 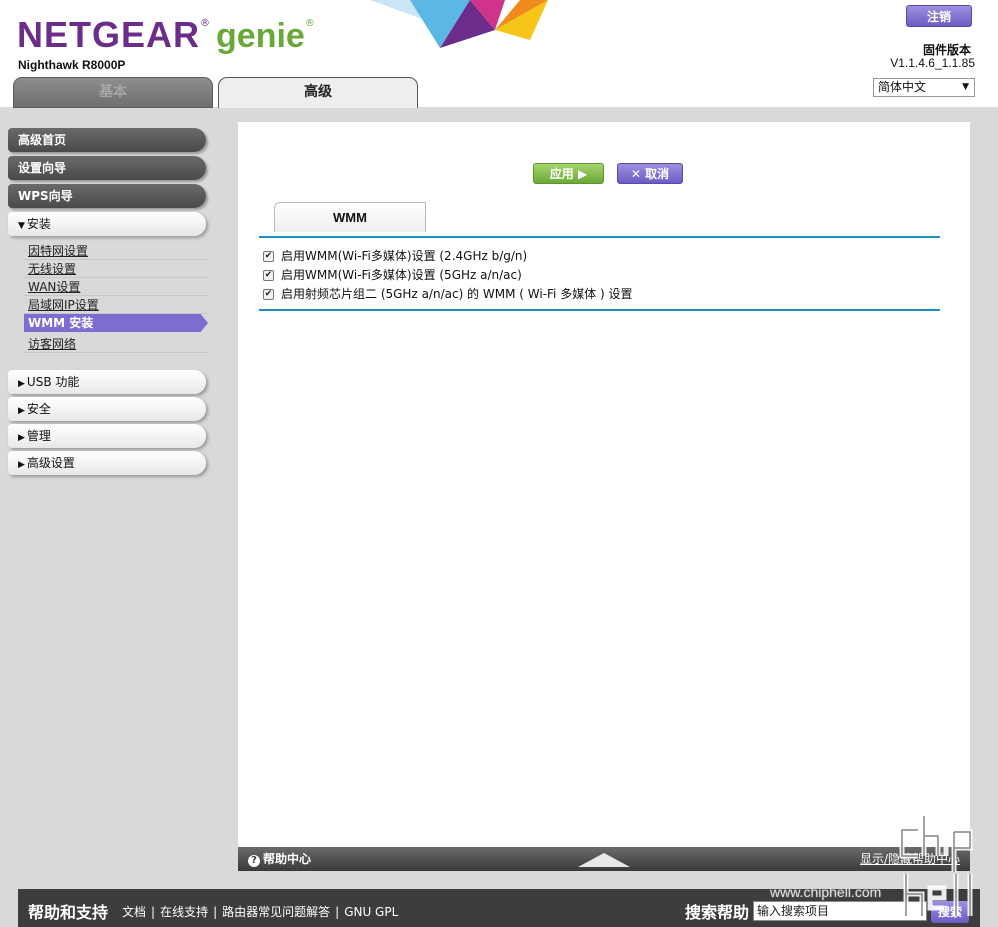 I want to click on wmm-5ghz-checkbox: ✔, so click(x=268, y=275).